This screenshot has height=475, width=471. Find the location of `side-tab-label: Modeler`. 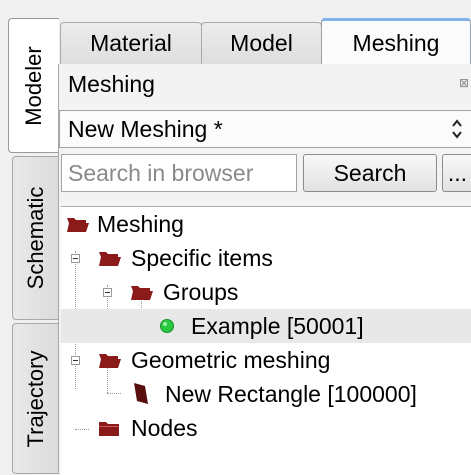

side-tab-label: Modeler is located at coordinates (33, 85).